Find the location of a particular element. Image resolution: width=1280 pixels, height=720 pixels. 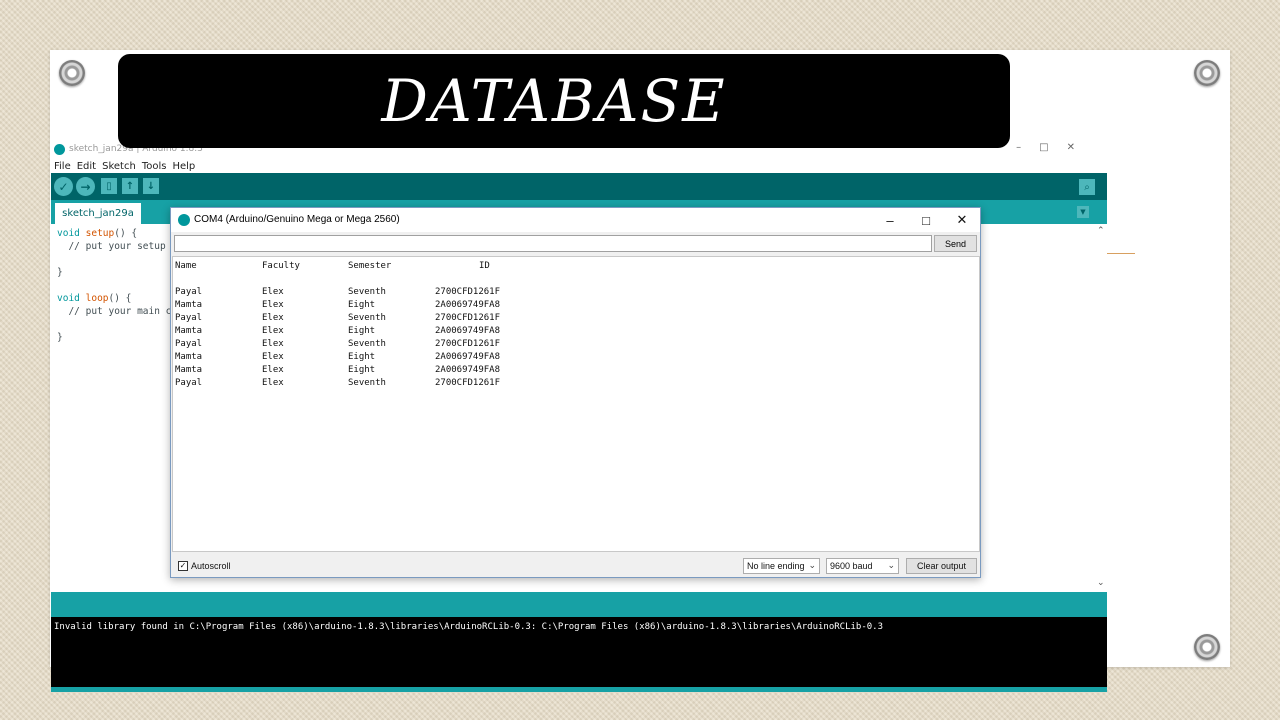

ide-status-bar is located at coordinates (579, 604).